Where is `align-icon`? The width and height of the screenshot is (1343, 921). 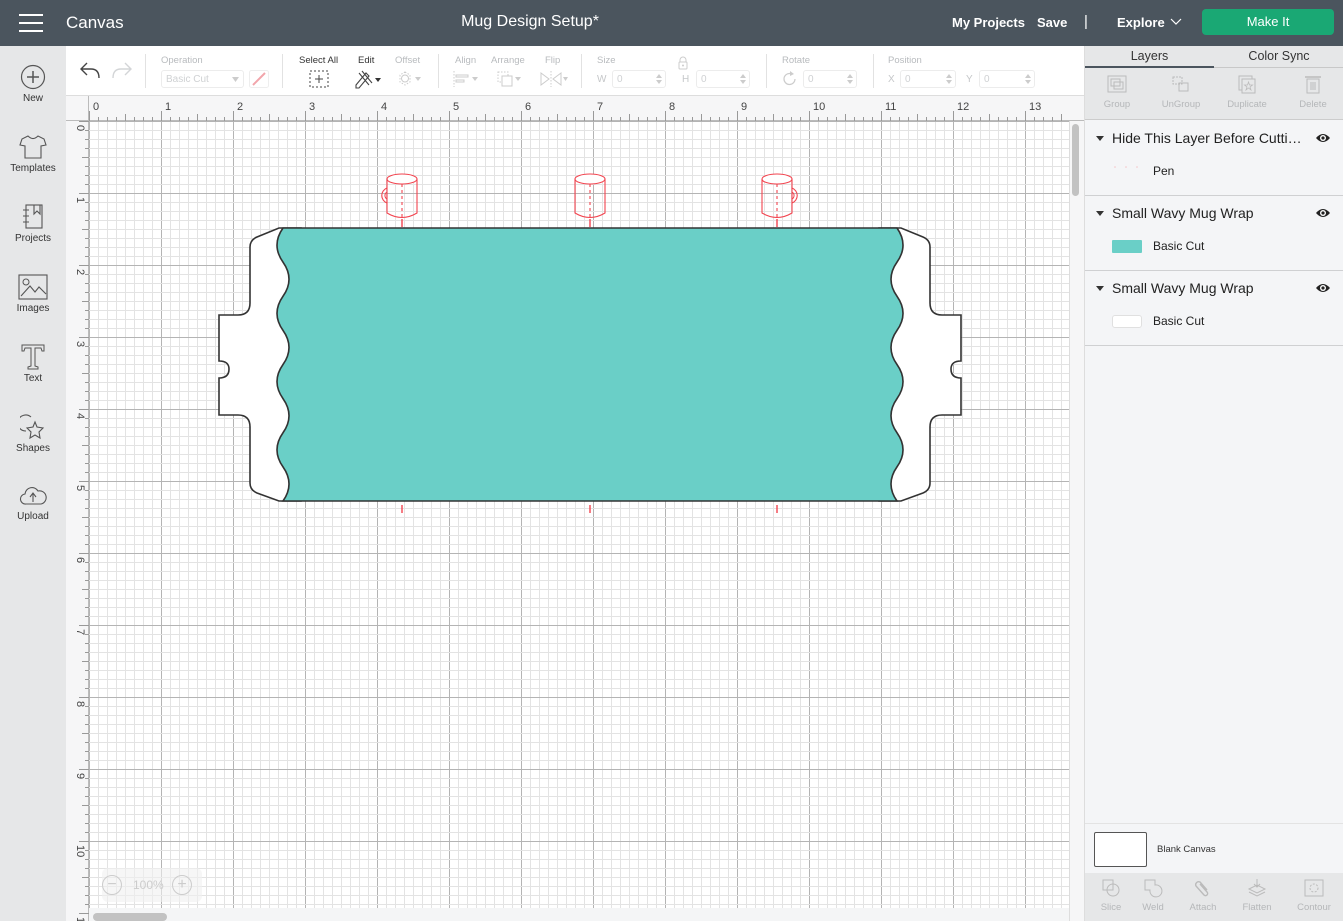
align-icon is located at coordinates (467, 79).